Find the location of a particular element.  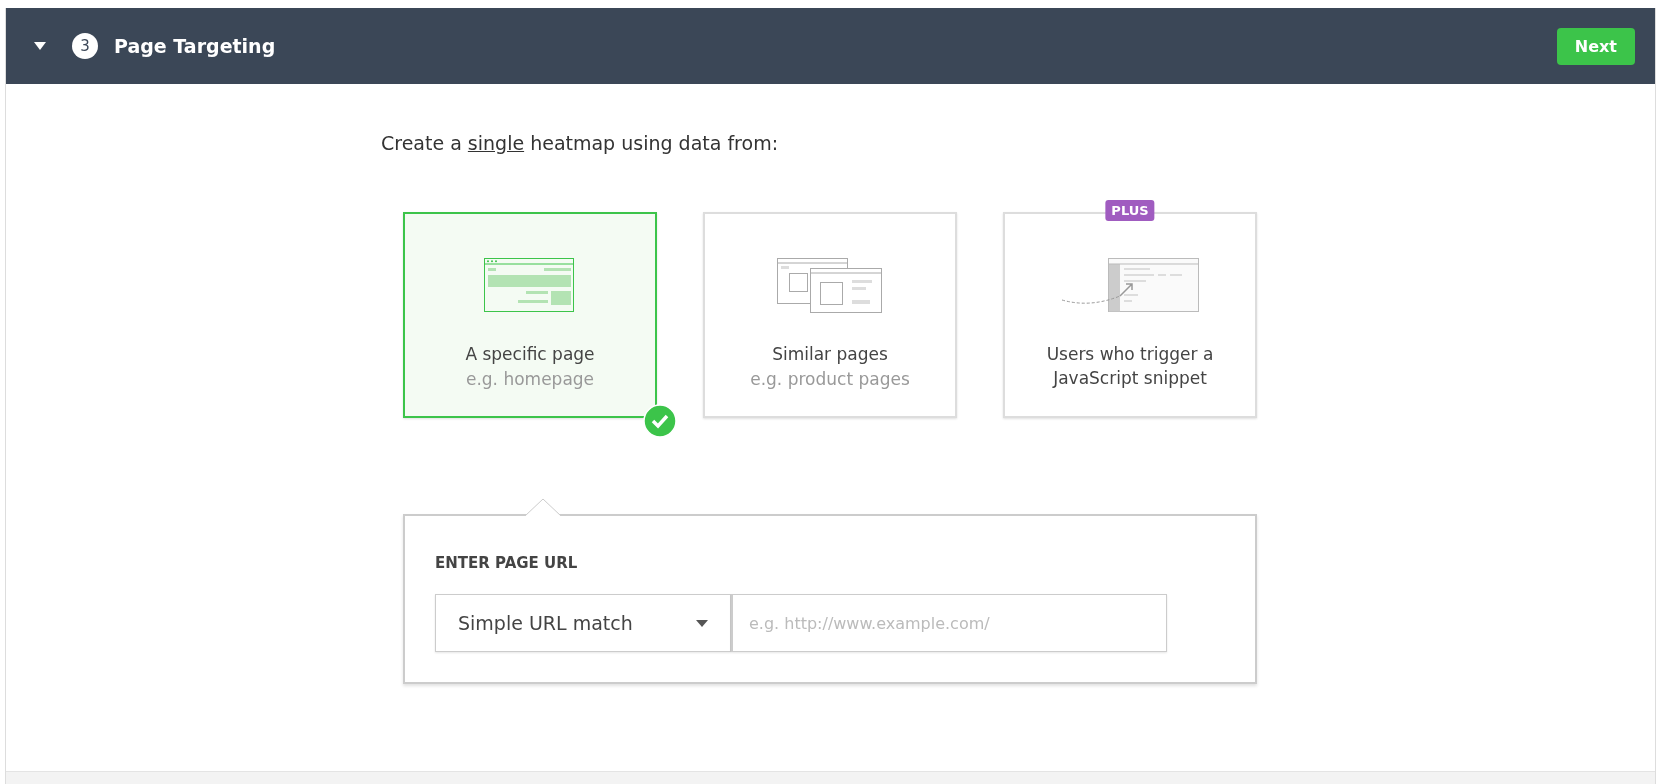

webpages-icon is located at coordinates (830, 286).